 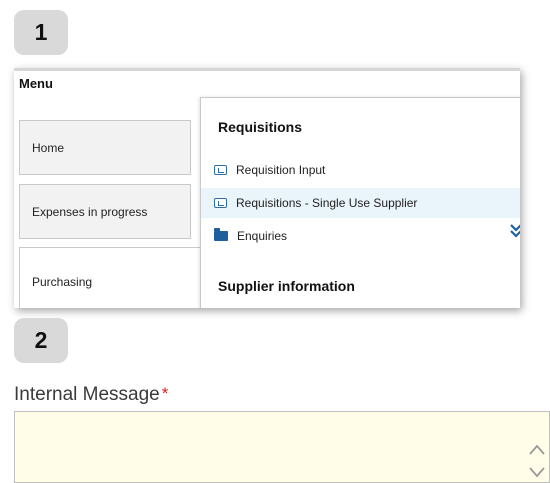 What do you see at coordinates (281, 170) in the screenshot?
I see `submenu-item-label: Requisition Input` at bounding box center [281, 170].